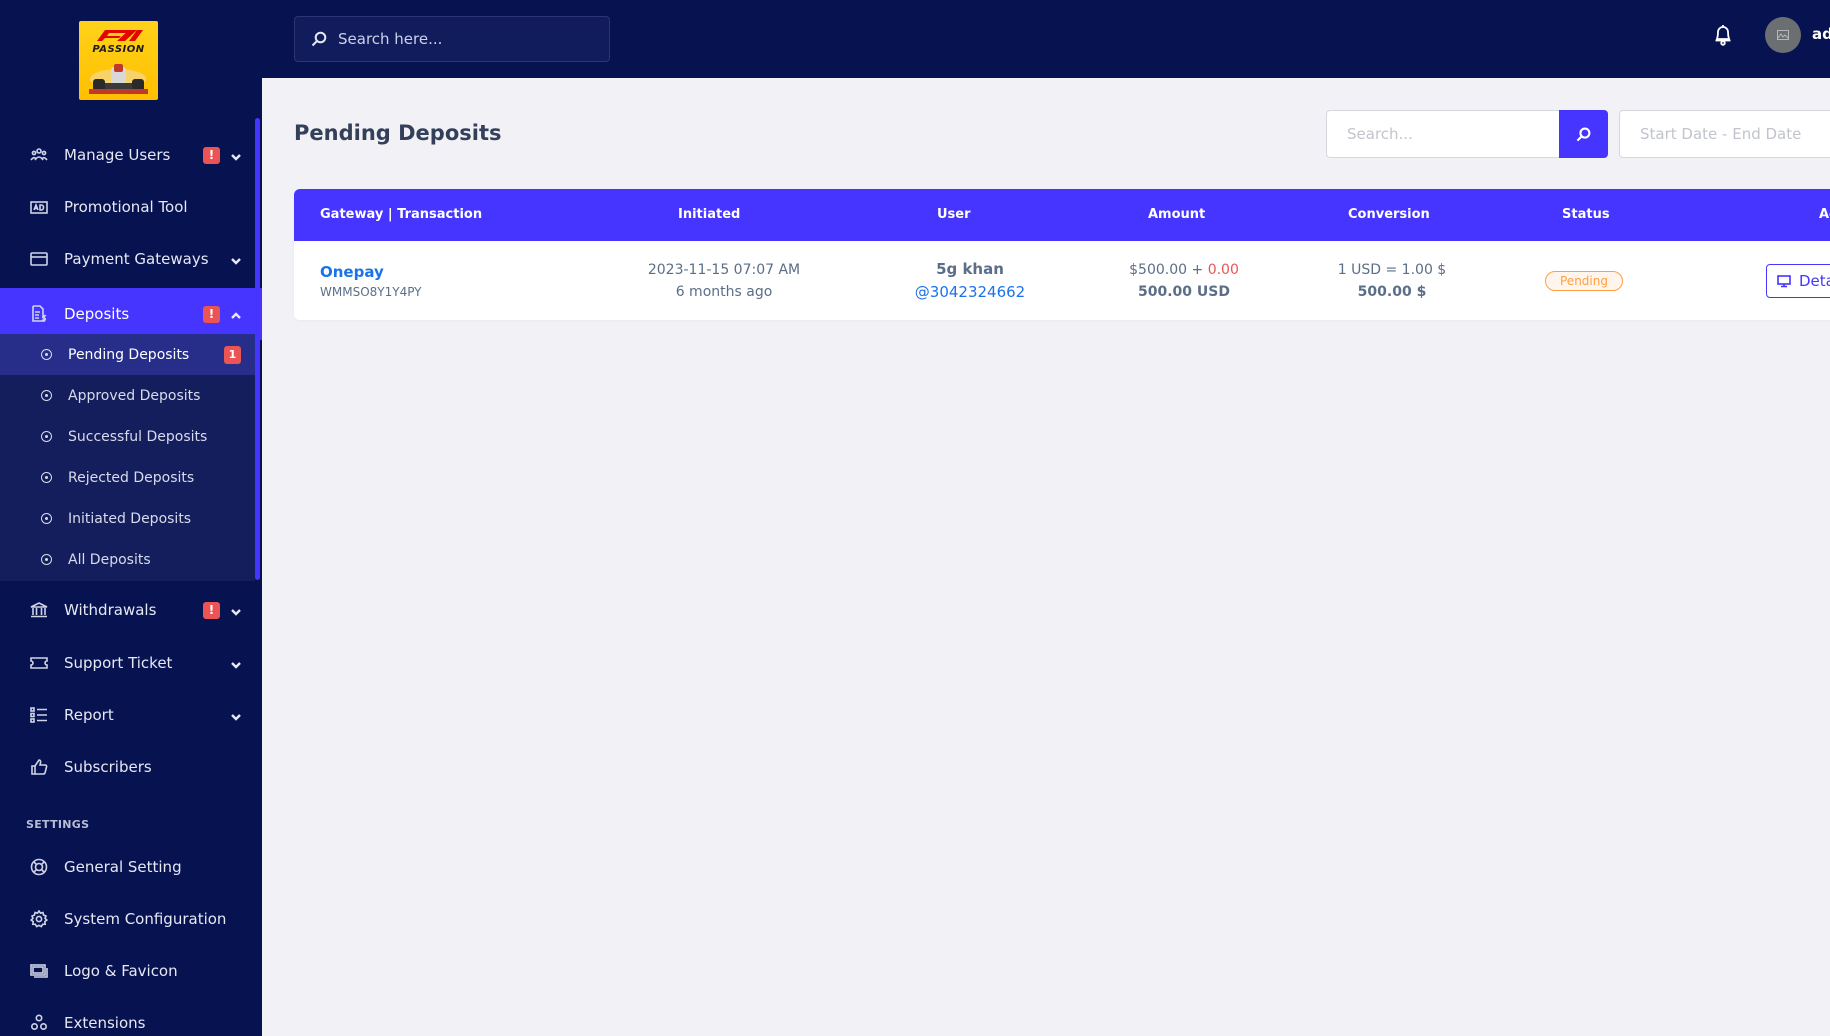 The height and width of the screenshot is (1036, 1830). I want to click on username-label: admin, so click(1821, 34).